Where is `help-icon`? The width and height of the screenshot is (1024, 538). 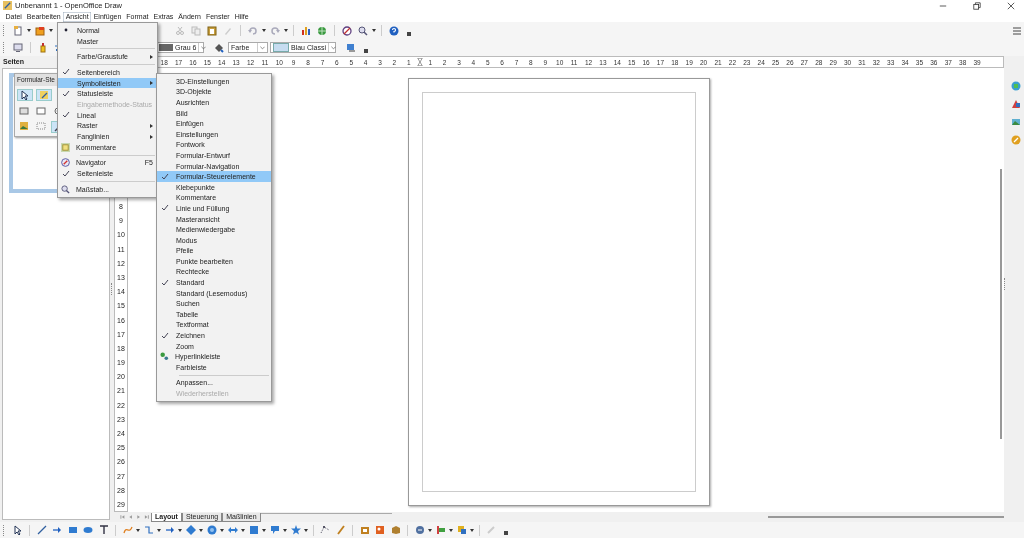 help-icon is located at coordinates (394, 30).